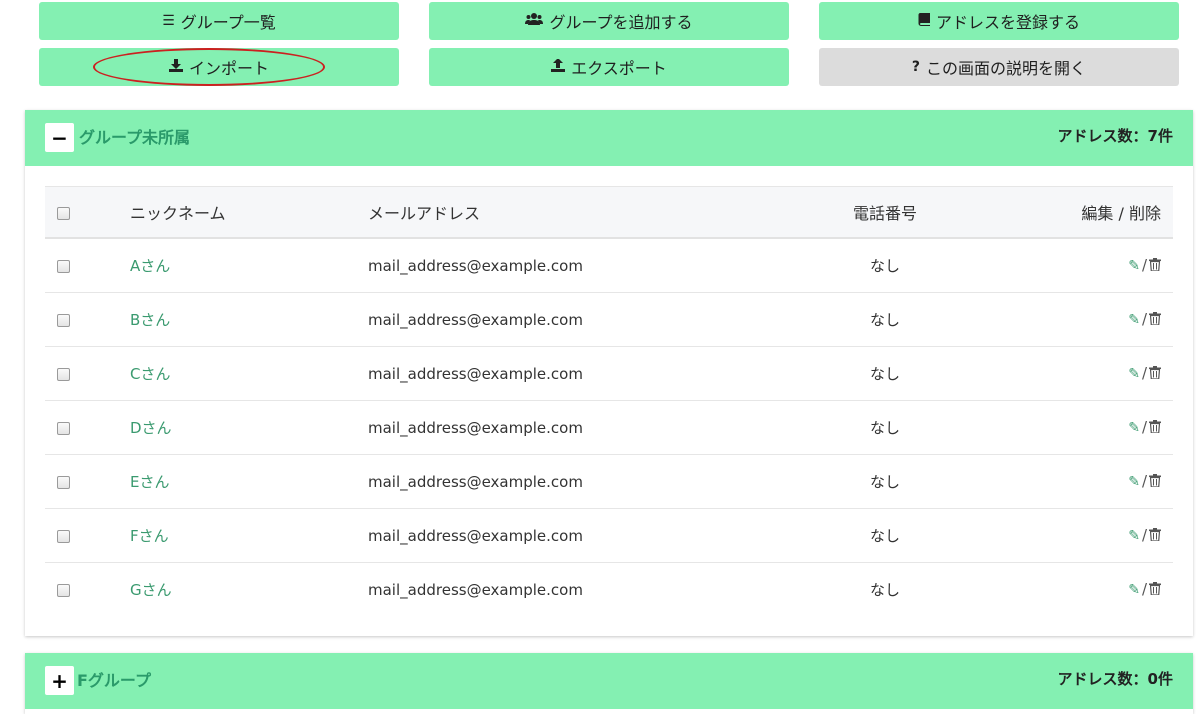 The height and width of the screenshot is (714, 1196). What do you see at coordinates (134, 138) in the screenshot?
I see `group-title: グループ未所属` at bounding box center [134, 138].